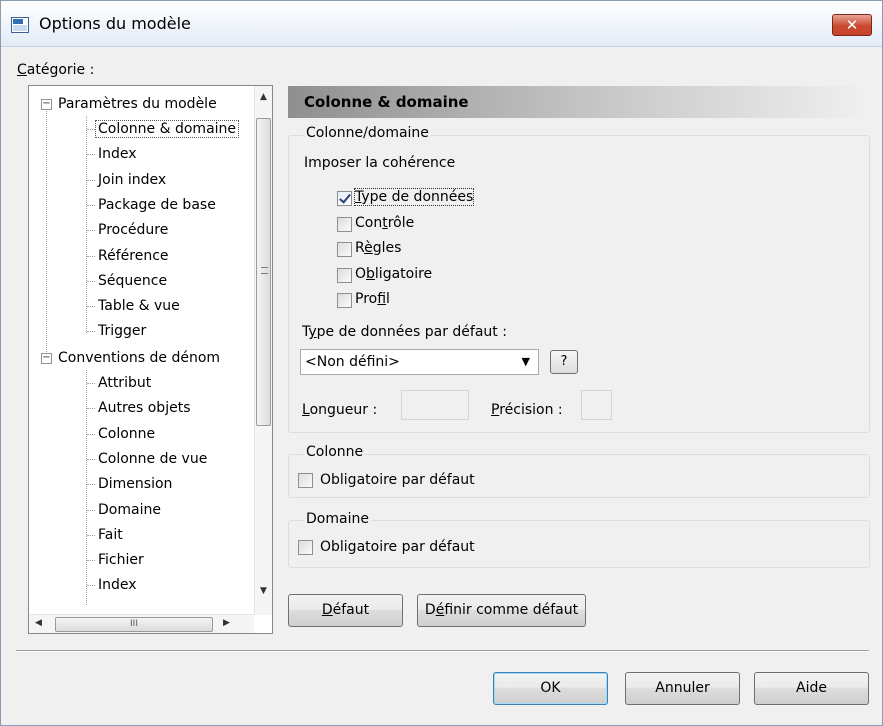 This screenshot has width=883, height=726. What do you see at coordinates (263, 272) in the screenshot?
I see `vertical-scroll-thumb` at bounding box center [263, 272].